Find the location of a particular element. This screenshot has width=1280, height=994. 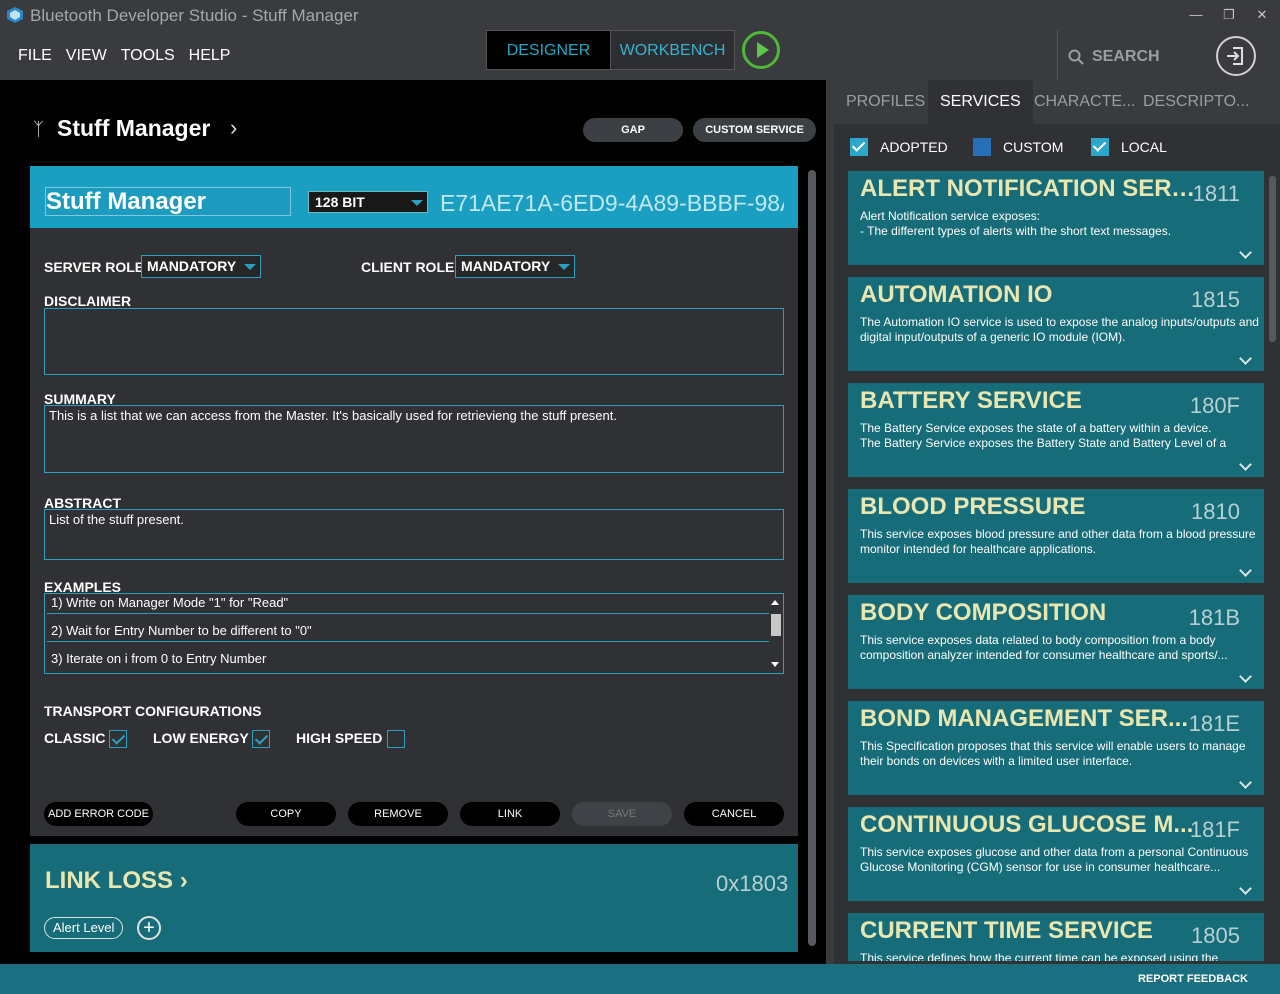

pane-splitter is located at coordinates (830, 522).